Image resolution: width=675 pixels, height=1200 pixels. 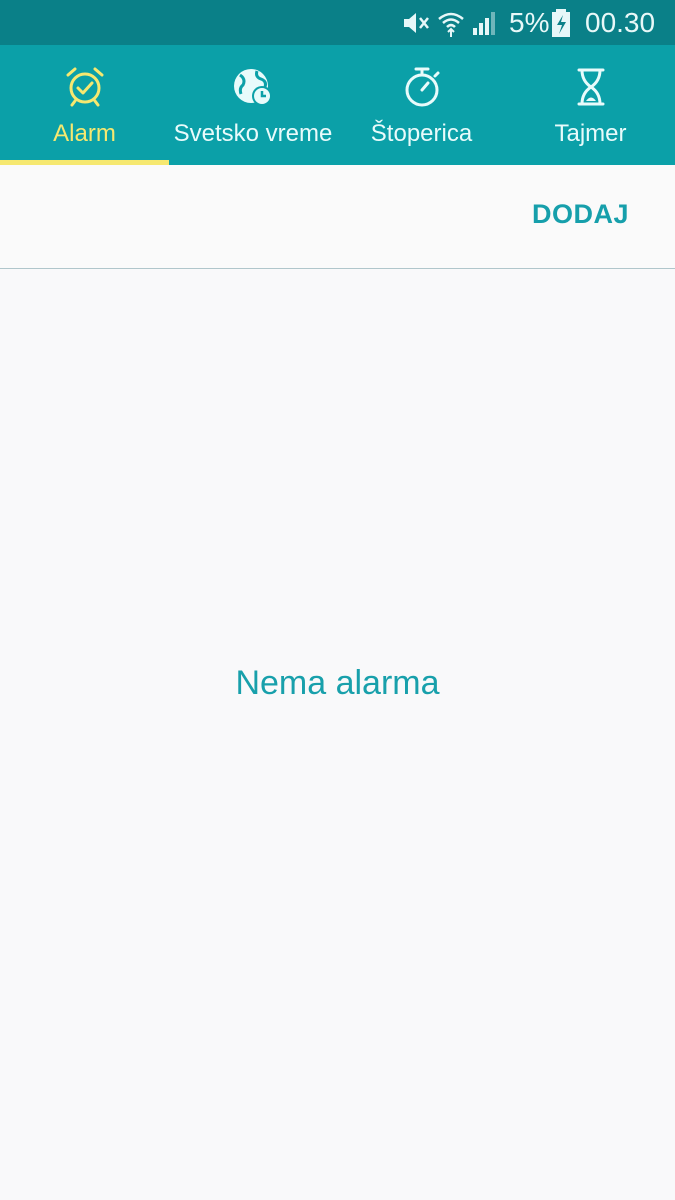 I want to click on clock-time: 00.30, so click(x=620, y=22).